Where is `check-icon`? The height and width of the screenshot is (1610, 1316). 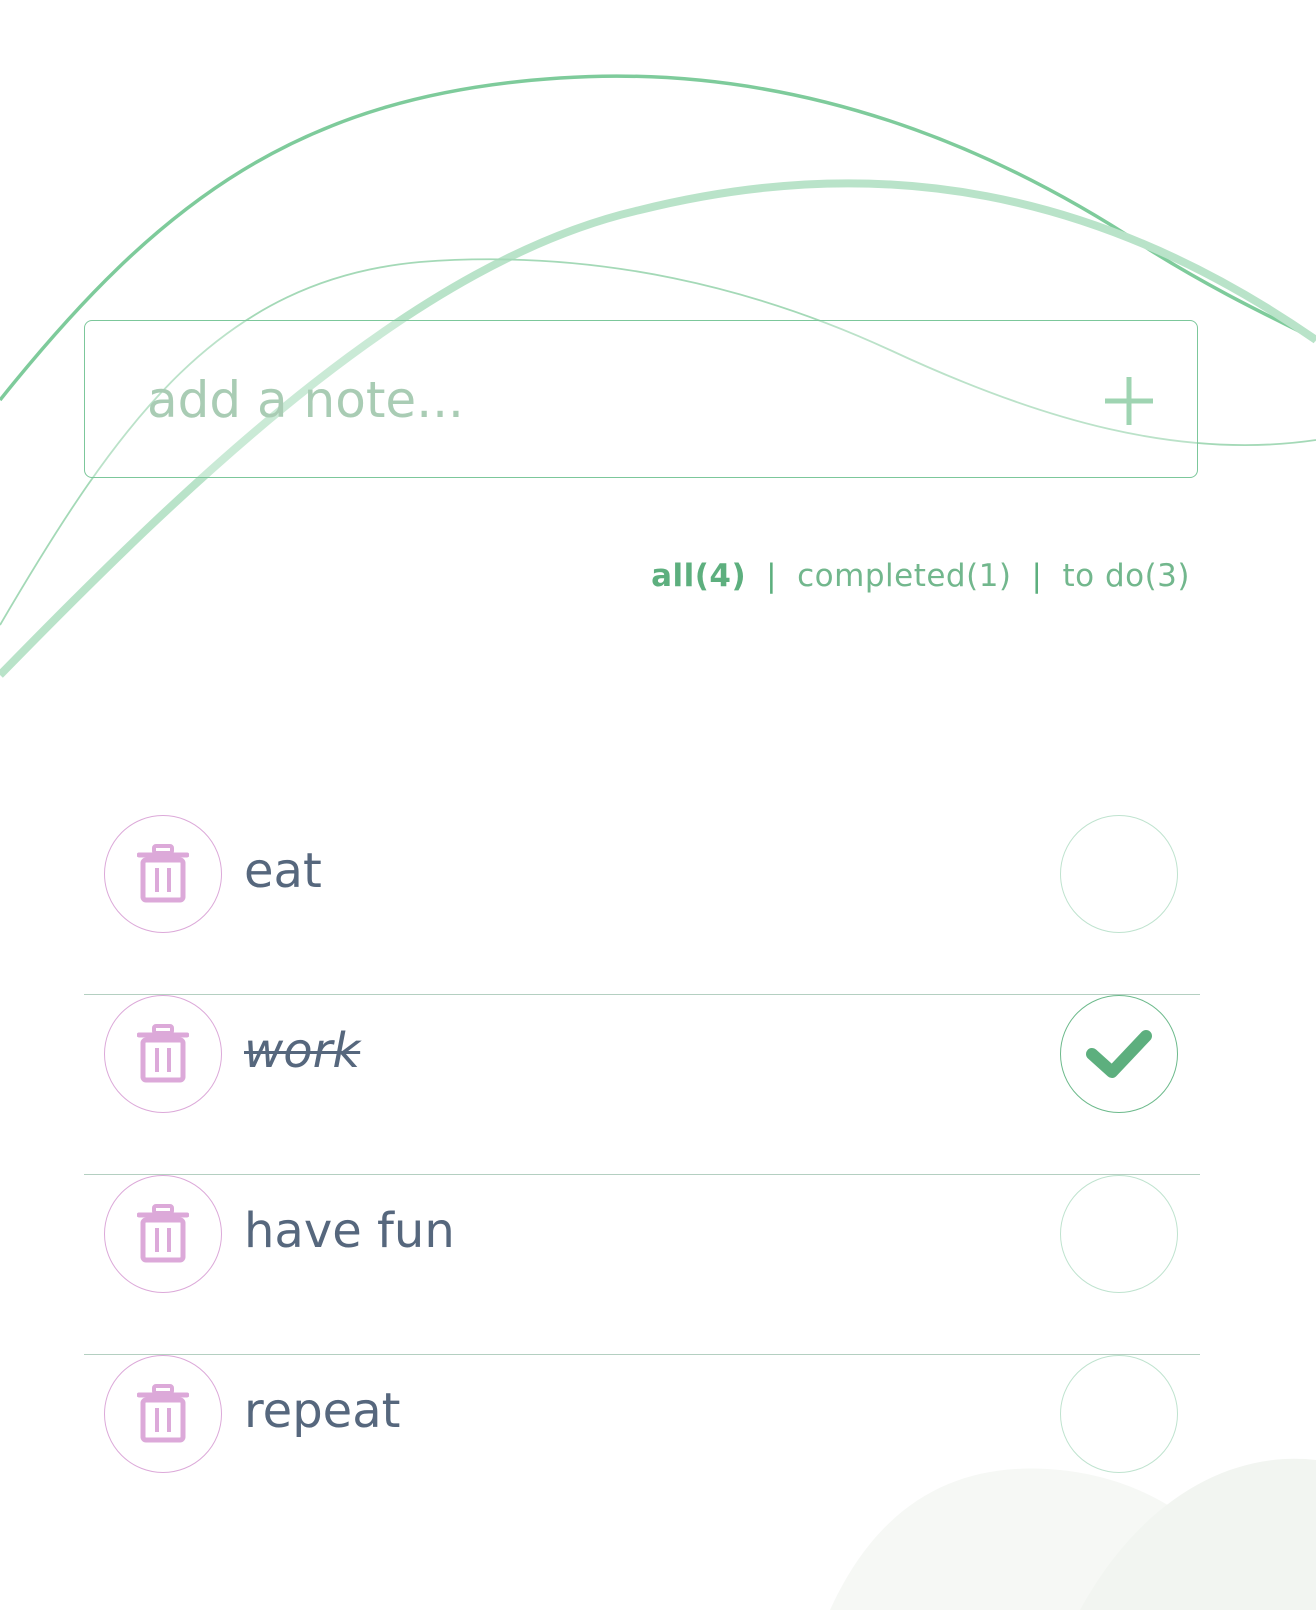
check-icon is located at coordinates (1119, 1054).